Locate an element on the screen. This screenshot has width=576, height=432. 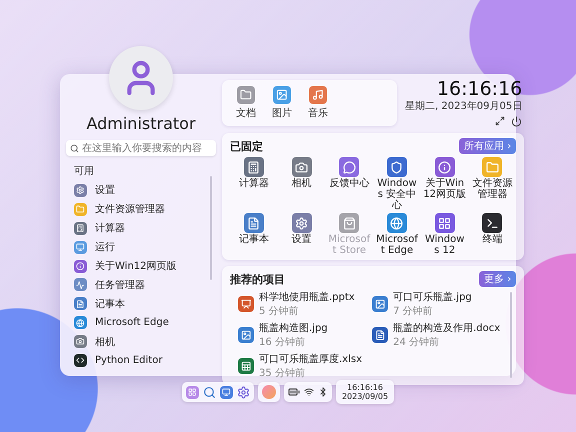
shield-icon is located at coordinates (396, 167).